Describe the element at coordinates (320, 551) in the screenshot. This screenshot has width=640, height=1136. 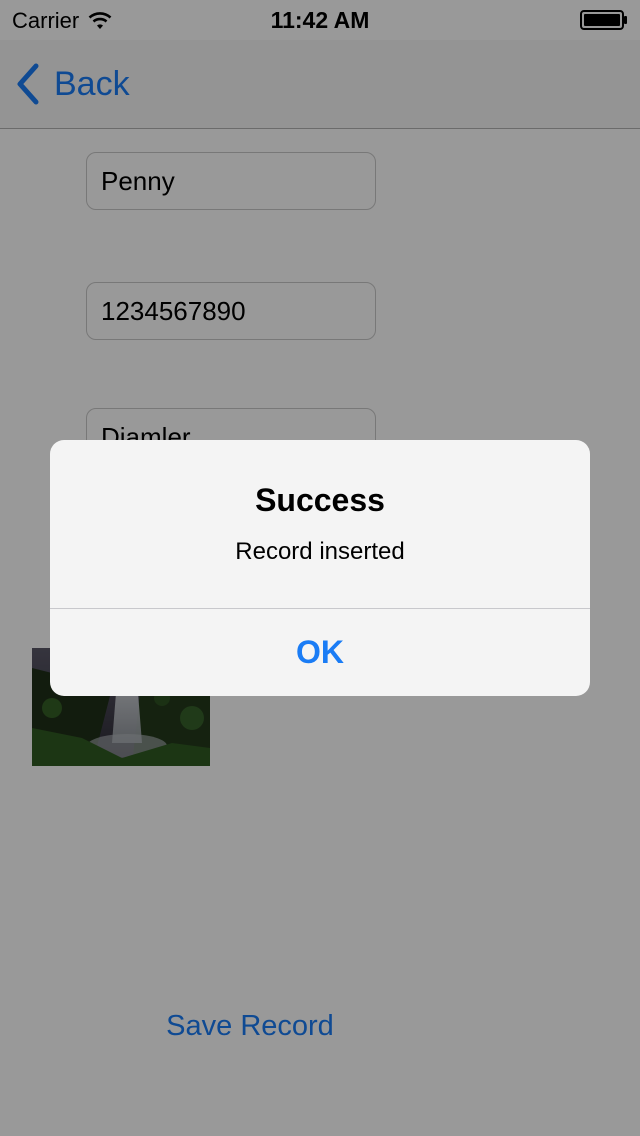
I see `alert-message: Record inserted` at that location.